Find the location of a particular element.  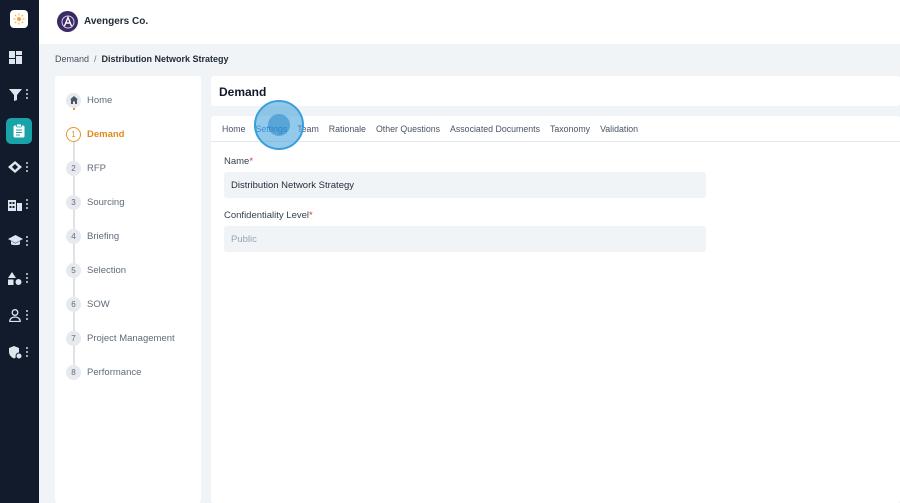

rail-tags is located at coordinates (21, 167).